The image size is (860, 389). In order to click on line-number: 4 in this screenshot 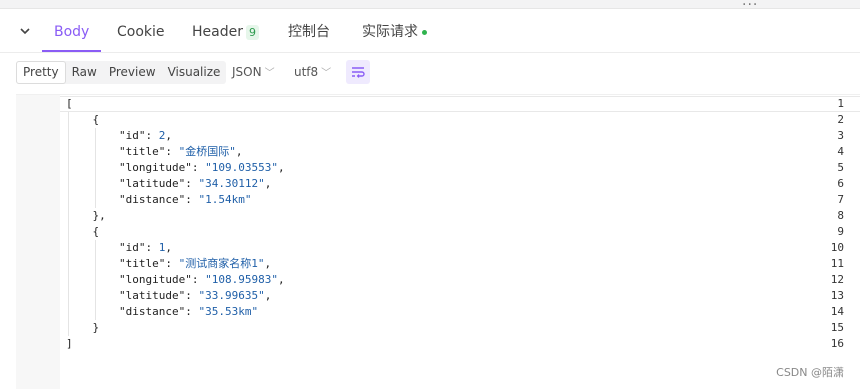, I will do `click(840, 151)`.